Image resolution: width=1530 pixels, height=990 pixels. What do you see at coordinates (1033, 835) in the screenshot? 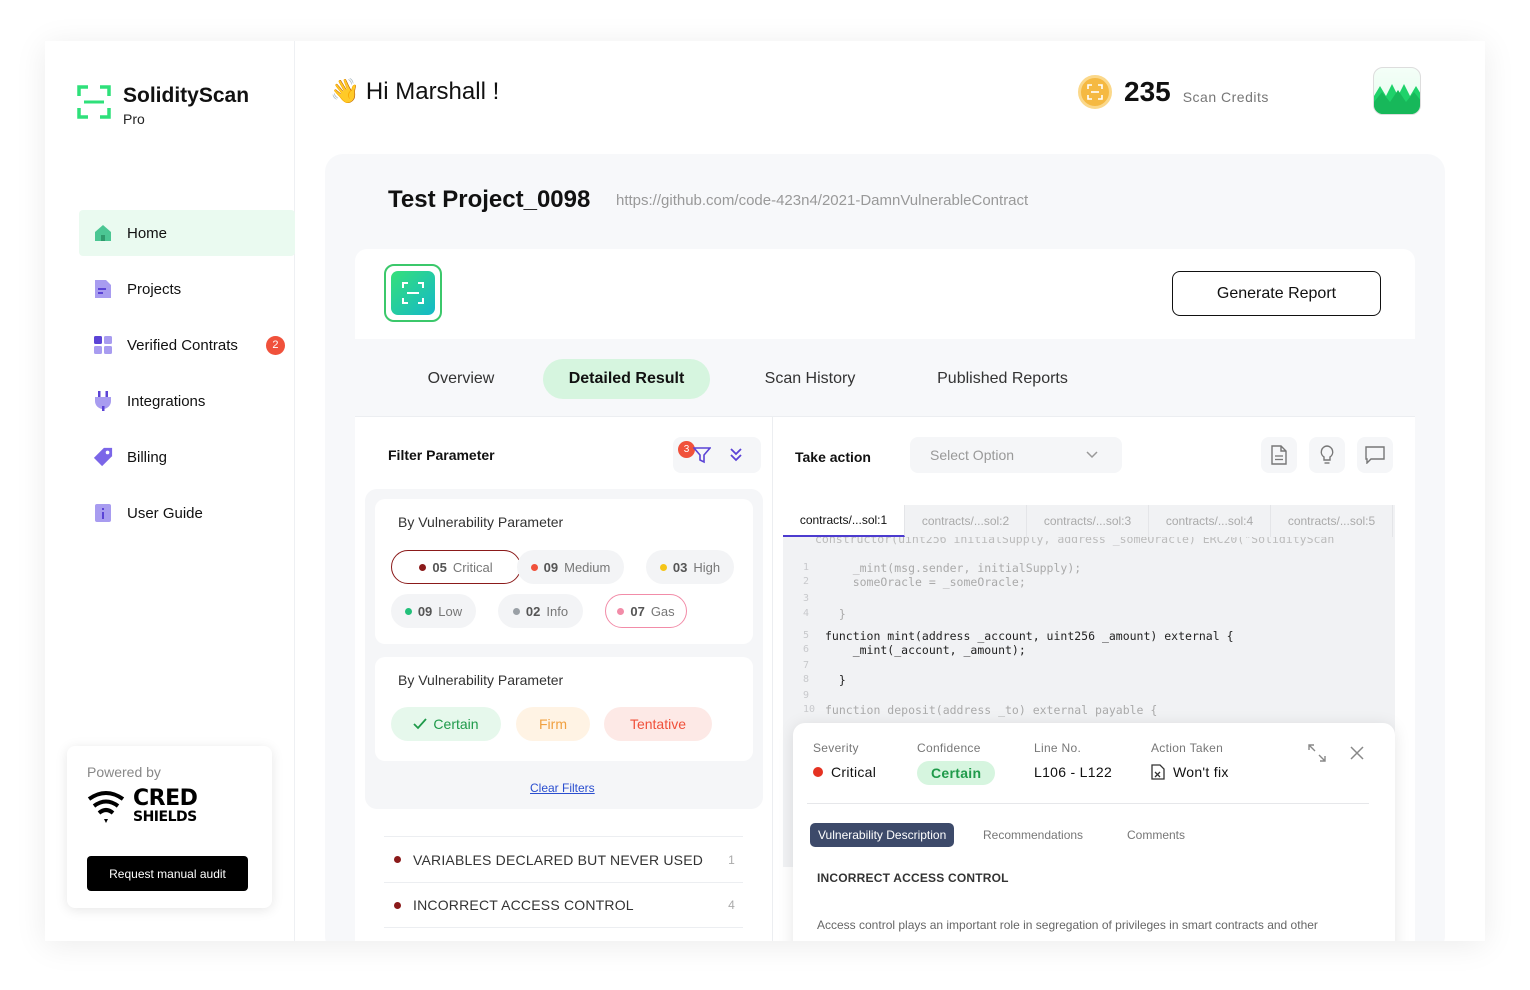
I see `tab-recommendations: Recommendations` at bounding box center [1033, 835].